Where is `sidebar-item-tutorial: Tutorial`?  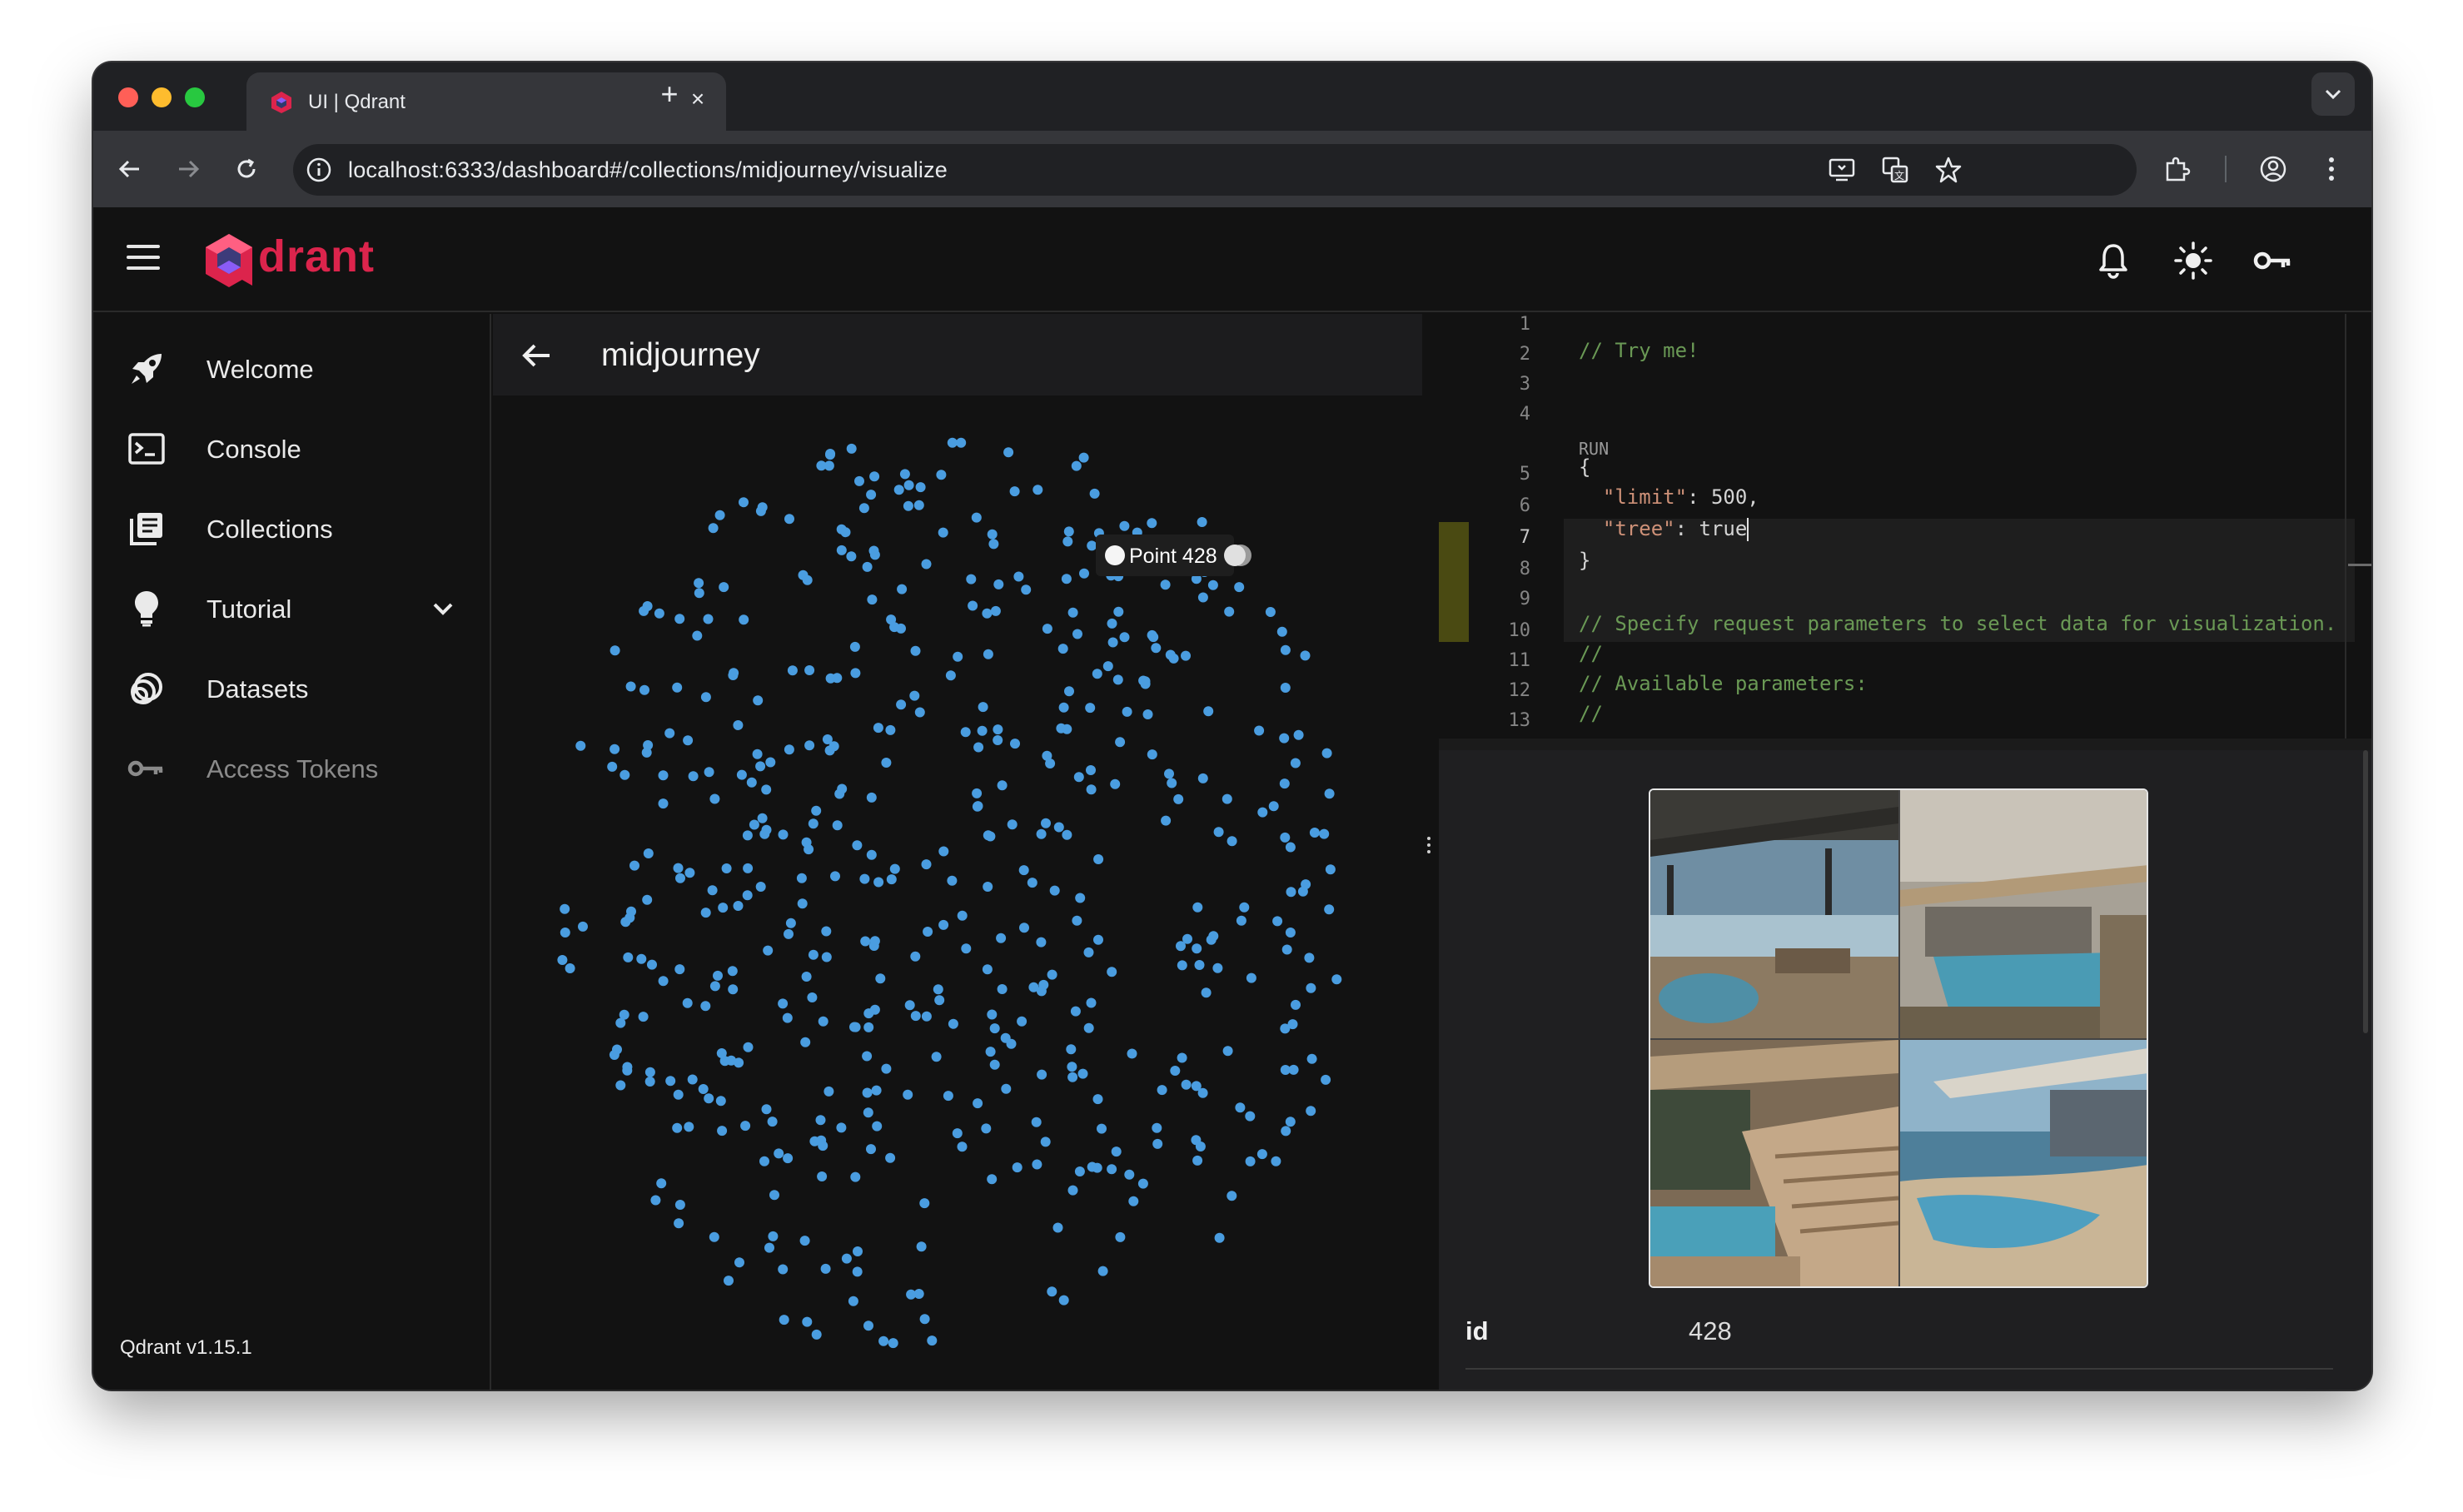 sidebar-item-tutorial: Tutorial is located at coordinates (291, 609).